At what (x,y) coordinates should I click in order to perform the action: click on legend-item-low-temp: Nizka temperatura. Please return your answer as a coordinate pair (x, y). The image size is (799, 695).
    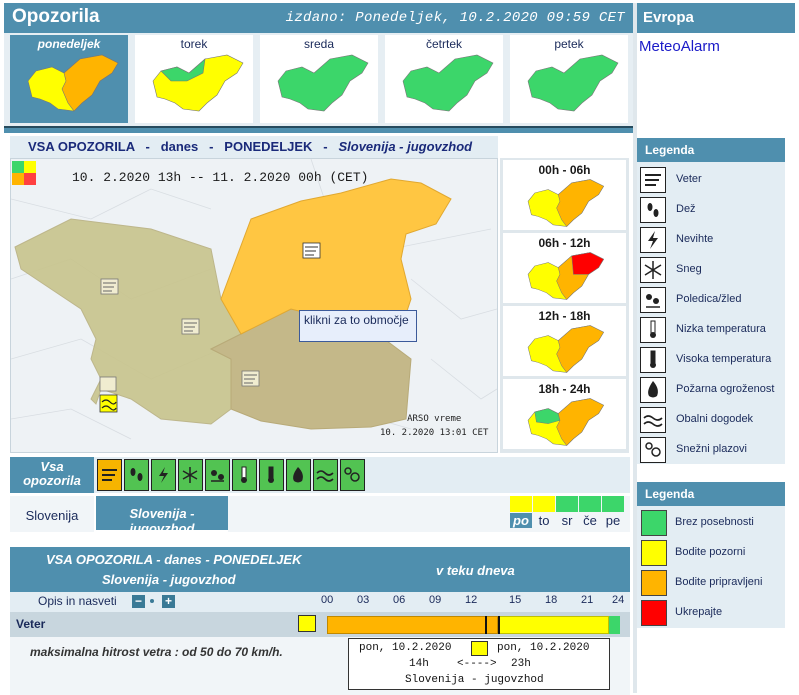
    Looking at the image, I should click on (710, 330).